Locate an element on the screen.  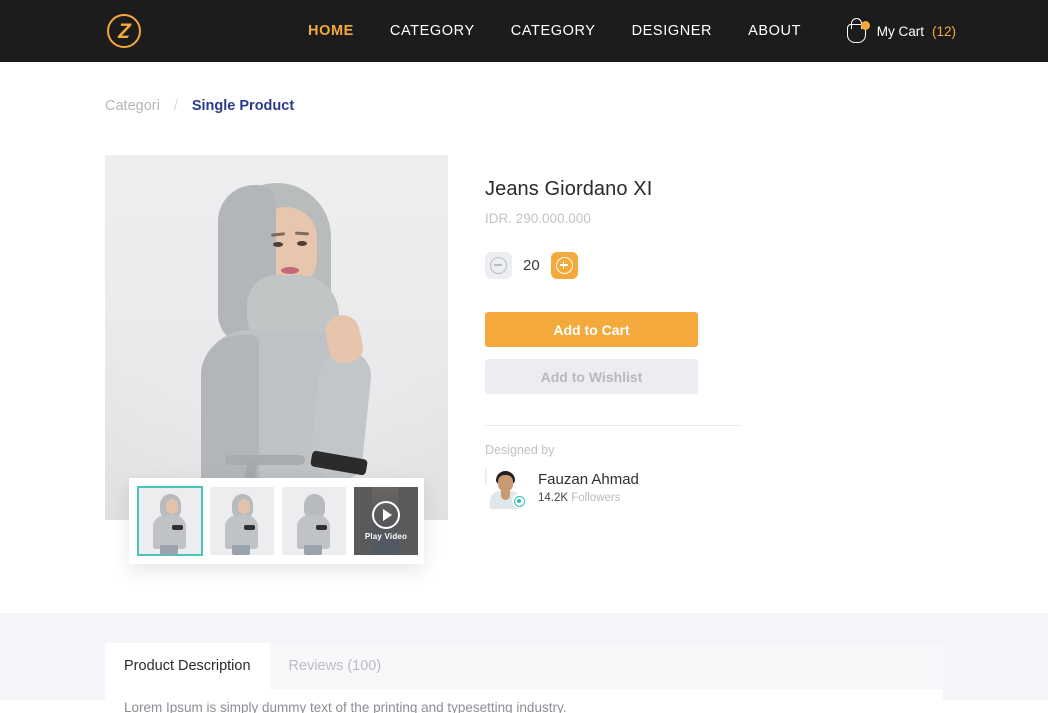
z-lightning-logo-icon: Z is located at coordinates (124, 31).